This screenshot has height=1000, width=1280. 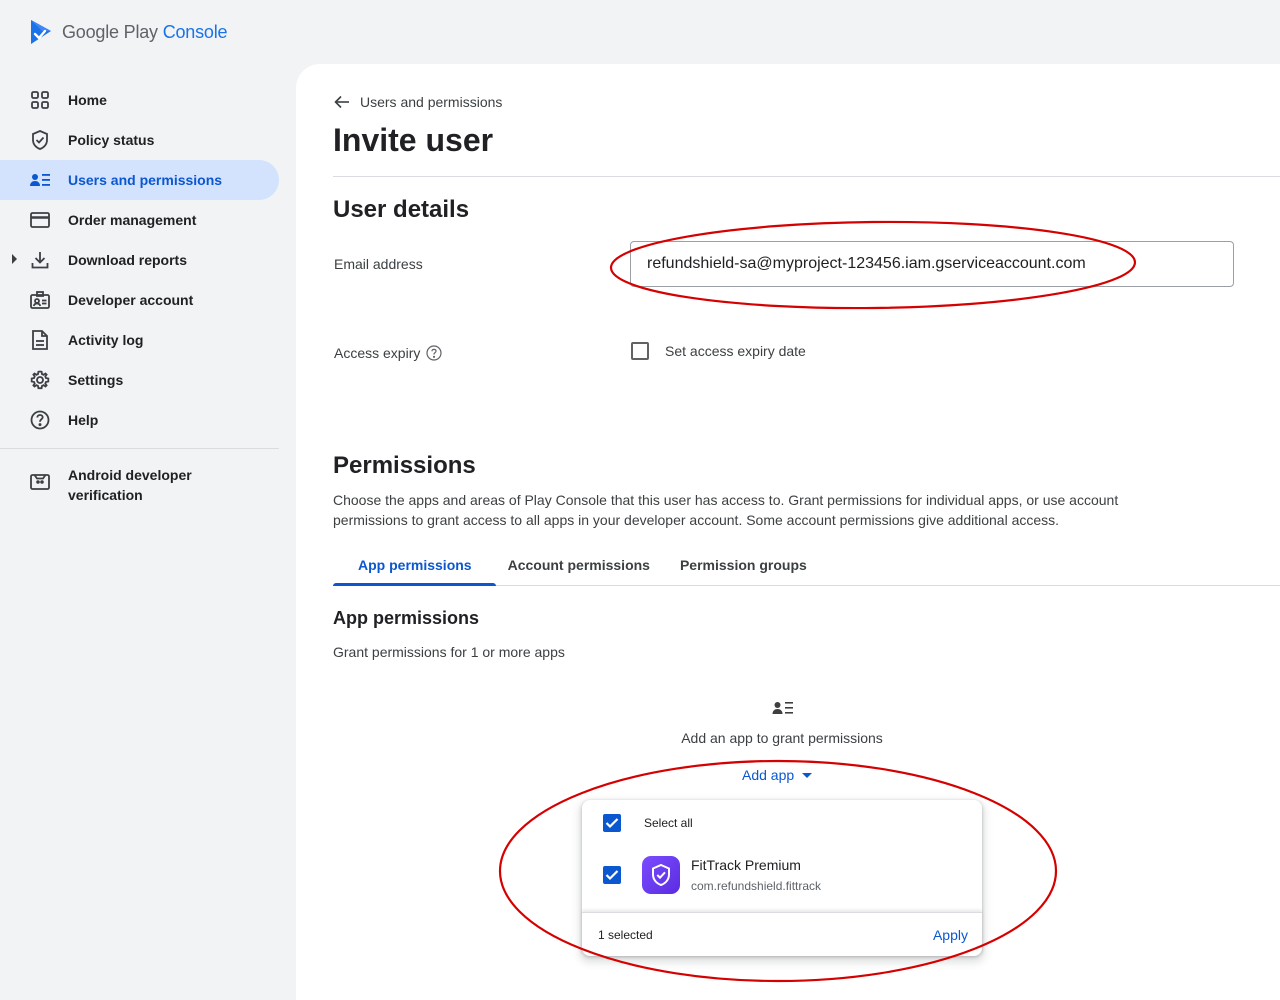 What do you see at coordinates (782, 738) in the screenshot?
I see `empty-state-text: Add an app to grant permissions` at bounding box center [782, 738].